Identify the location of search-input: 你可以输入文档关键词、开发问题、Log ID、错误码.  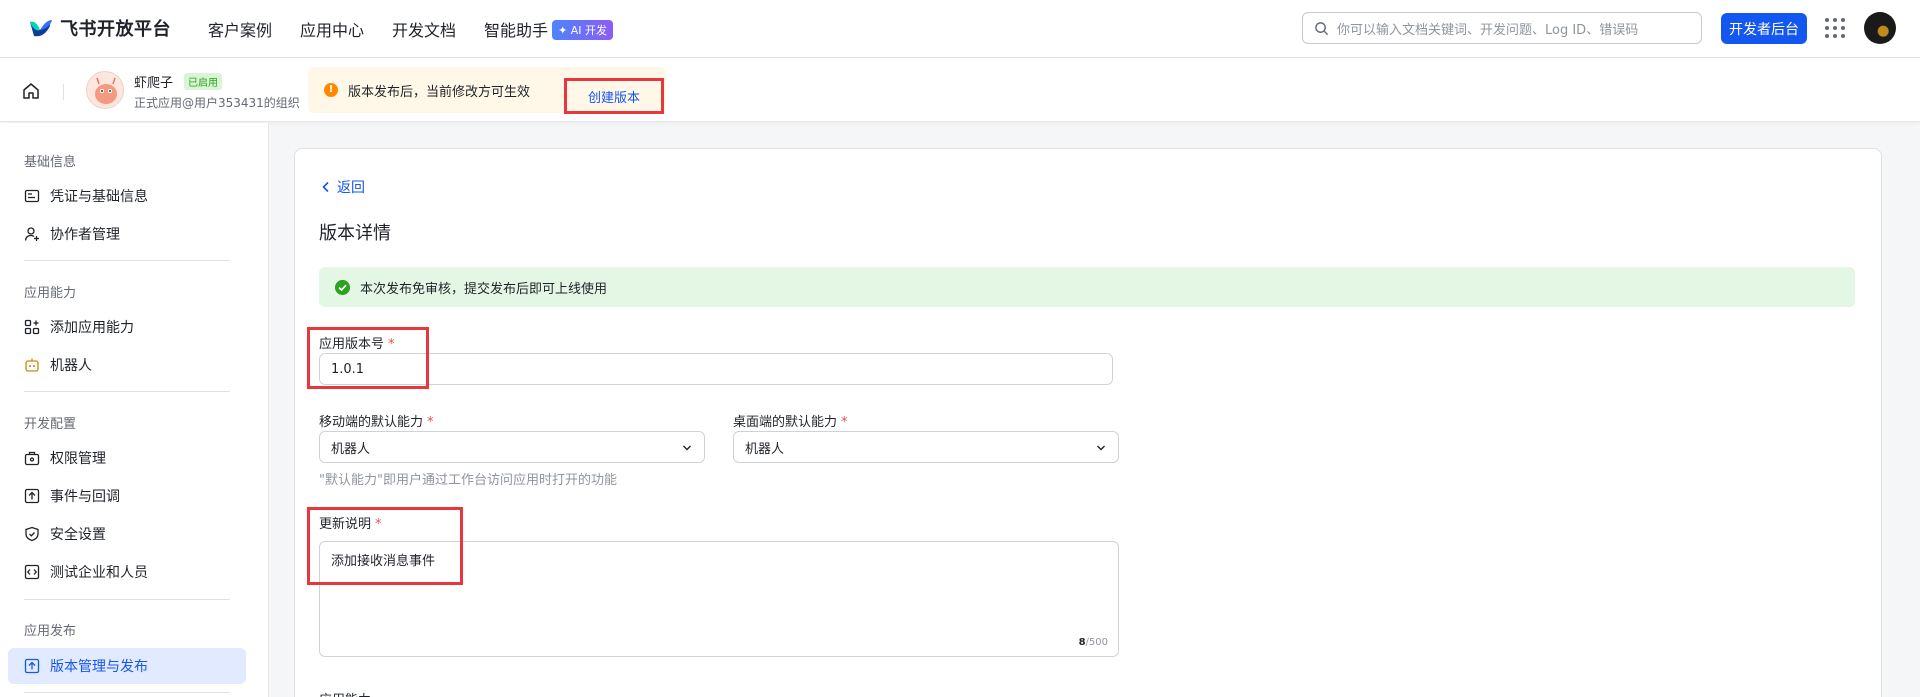
(1502, 28).